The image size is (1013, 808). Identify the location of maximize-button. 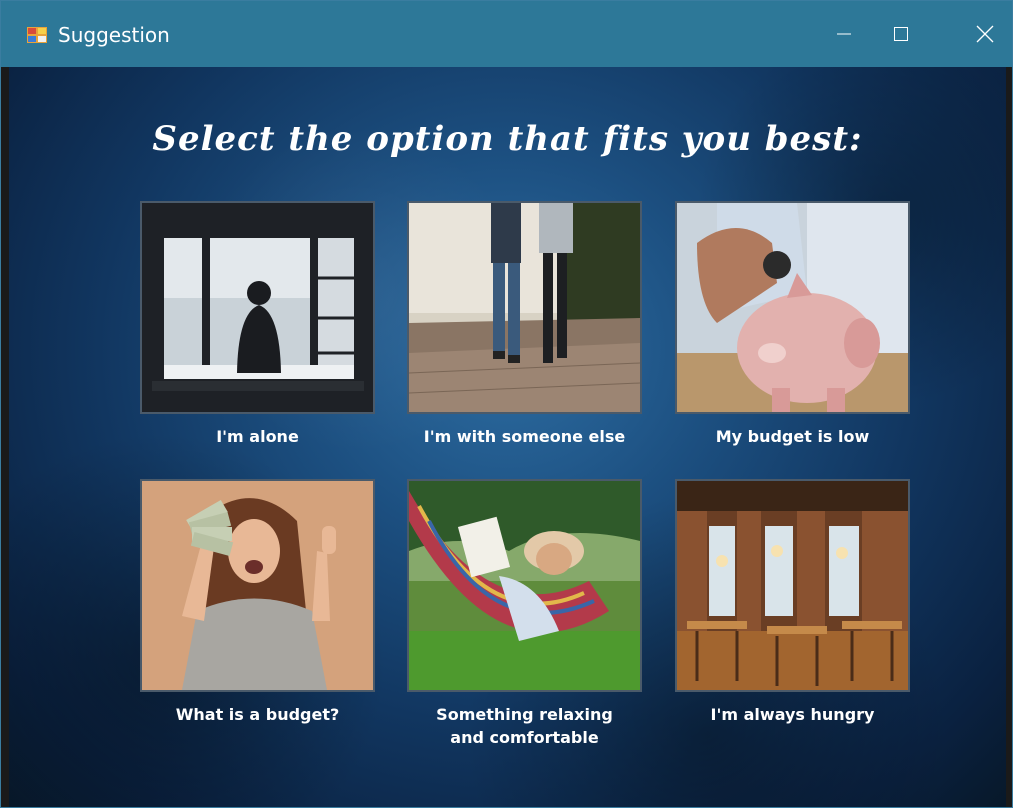
(901, 34).